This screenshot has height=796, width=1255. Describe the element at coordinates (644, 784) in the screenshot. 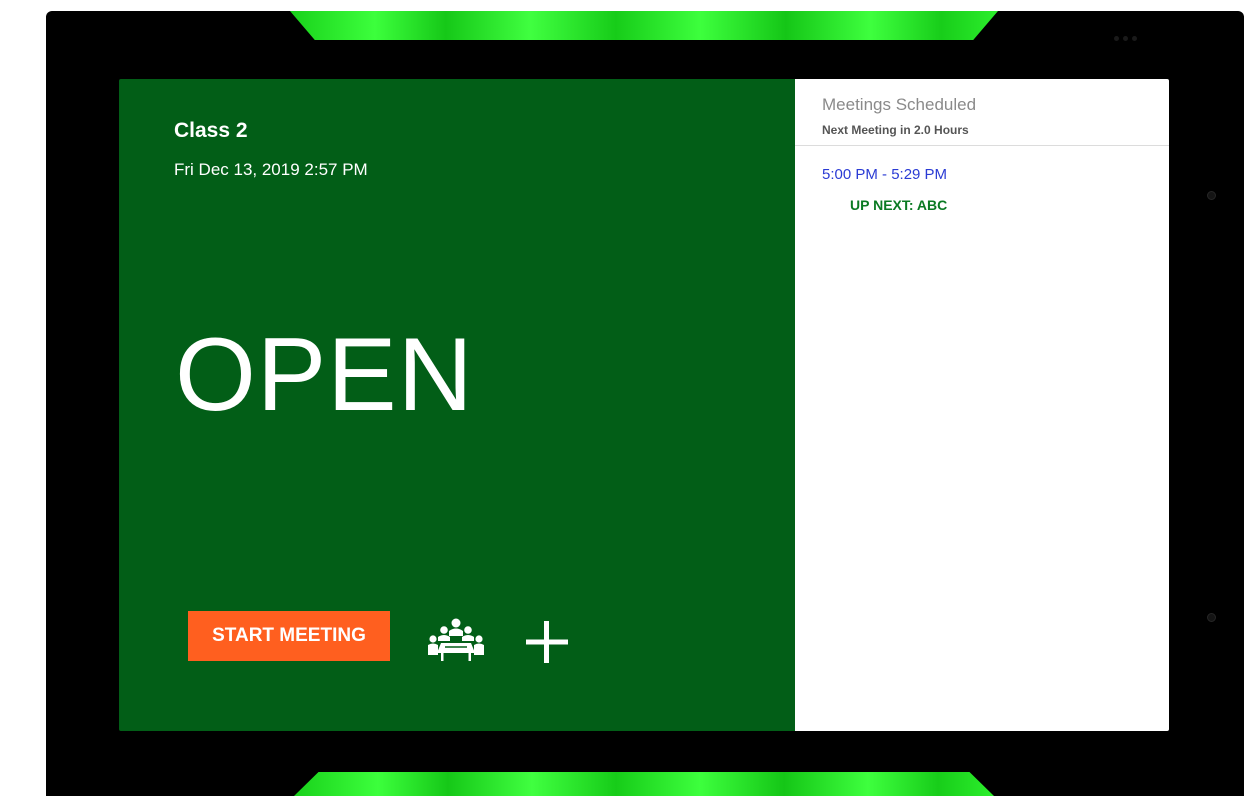

I see `led-light-bar-bottom` at that location.